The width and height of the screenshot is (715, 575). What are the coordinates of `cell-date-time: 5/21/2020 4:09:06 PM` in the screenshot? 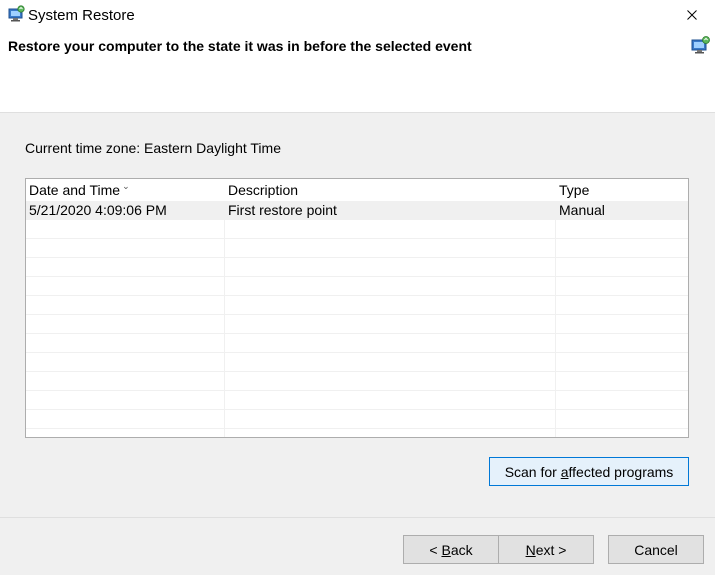 It's located at (98, 210).